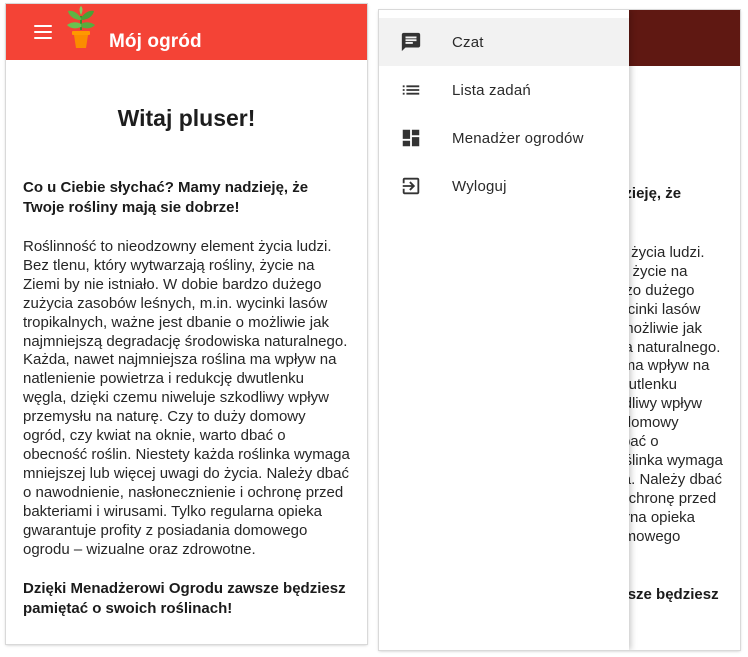 This screenshot has width=748, height=657. I want to click on menu-icon, so click(43, 32).